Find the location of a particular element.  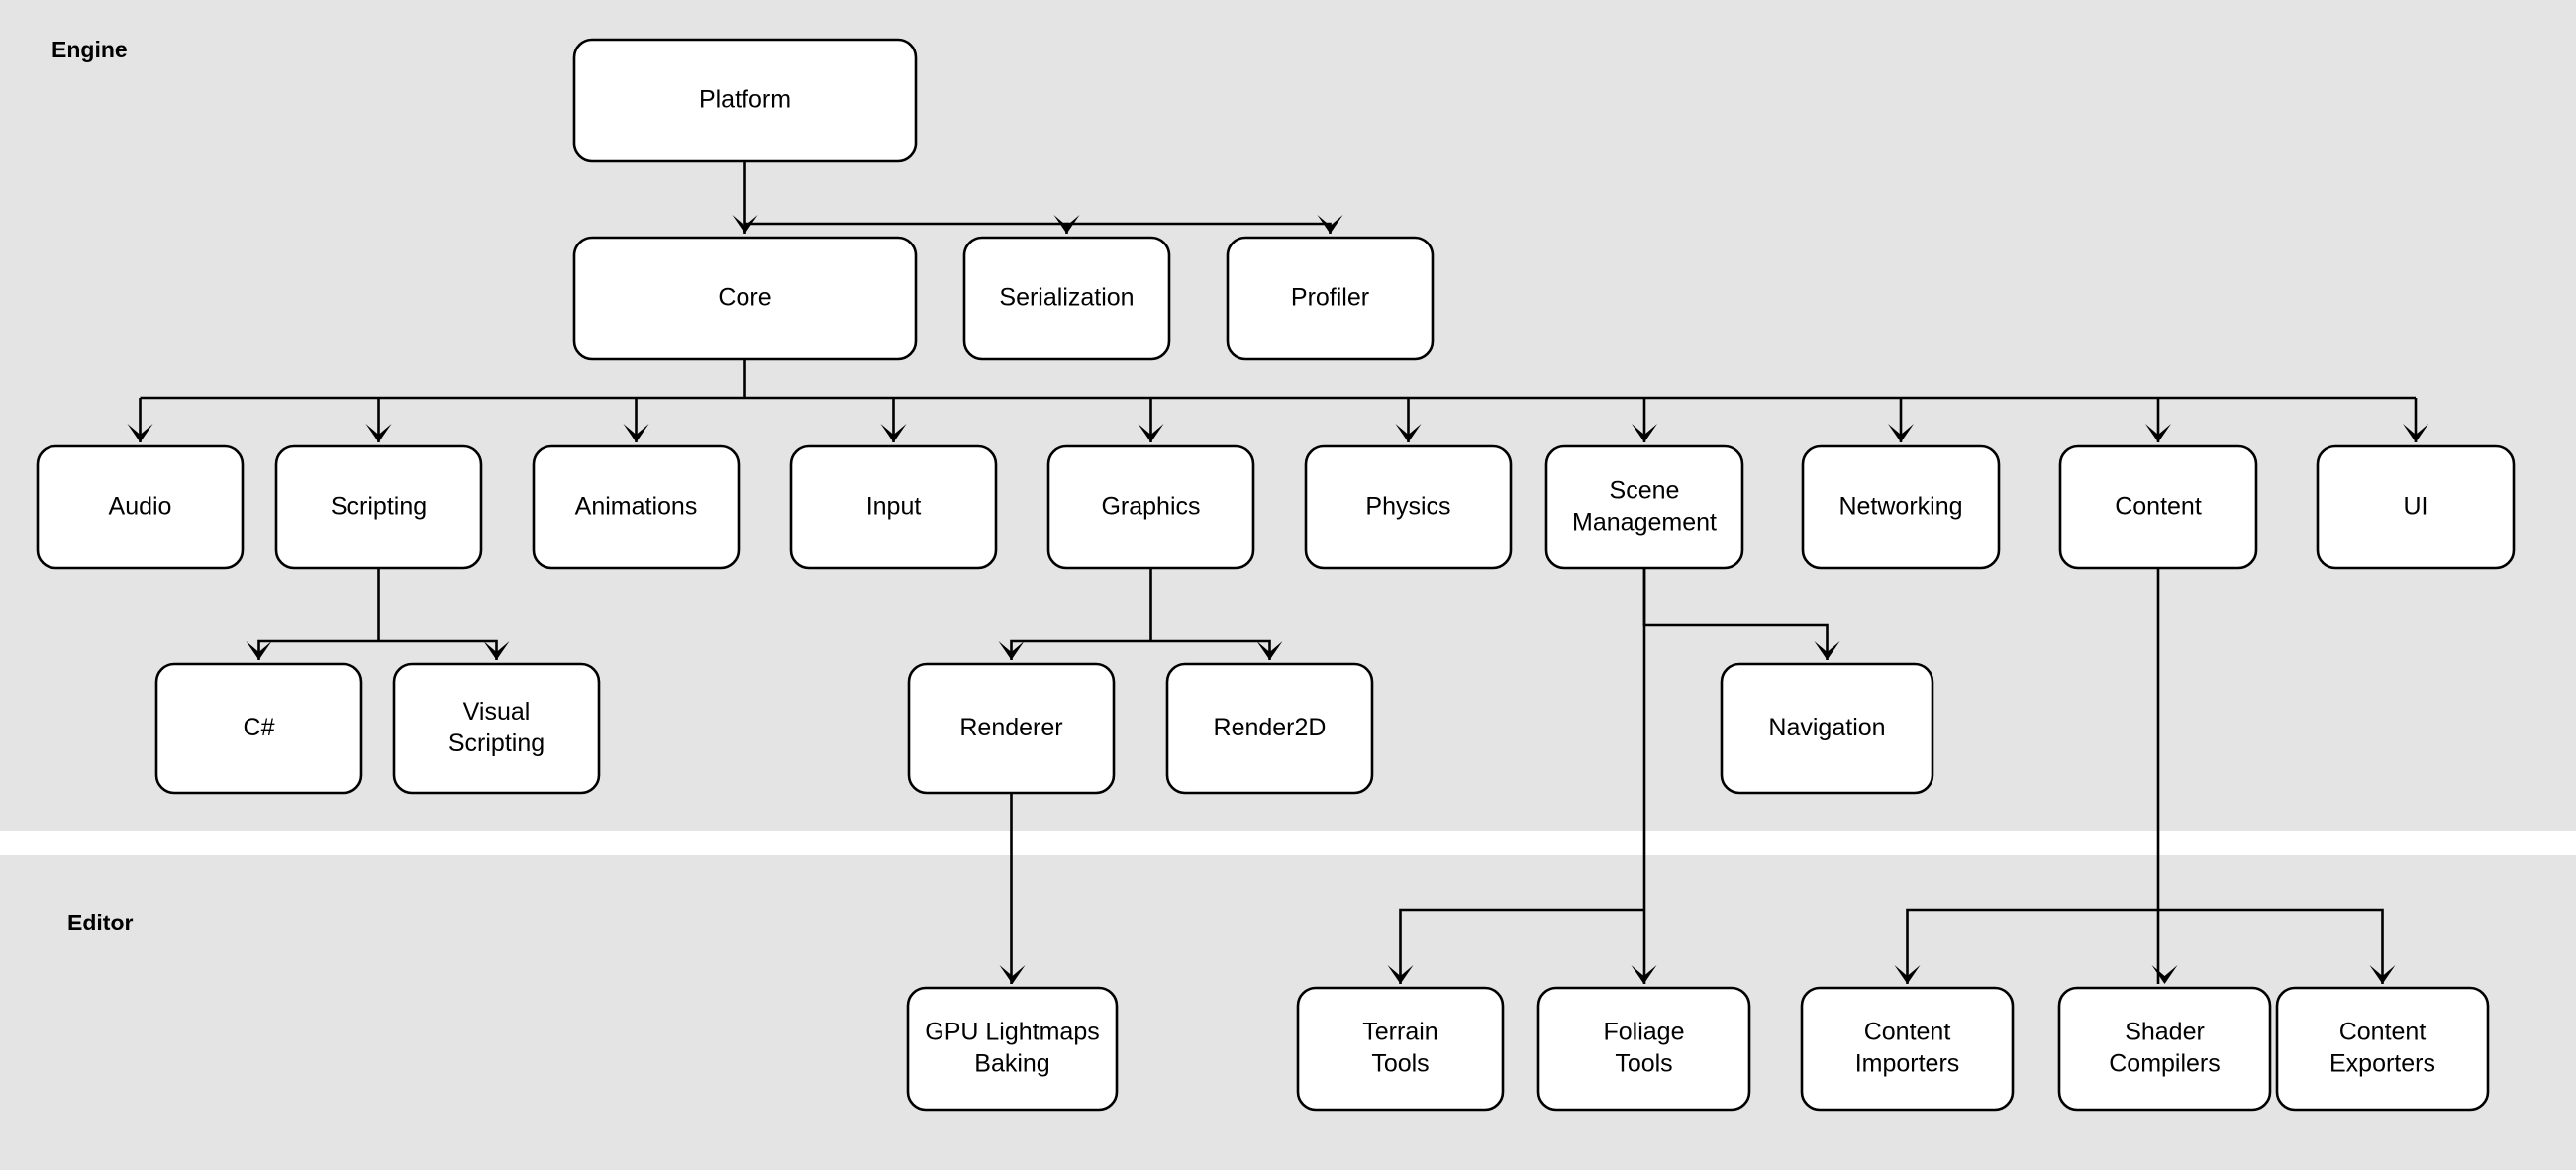

node-visual-scripting: Visual Scripting is located at coordinates (497, 728).